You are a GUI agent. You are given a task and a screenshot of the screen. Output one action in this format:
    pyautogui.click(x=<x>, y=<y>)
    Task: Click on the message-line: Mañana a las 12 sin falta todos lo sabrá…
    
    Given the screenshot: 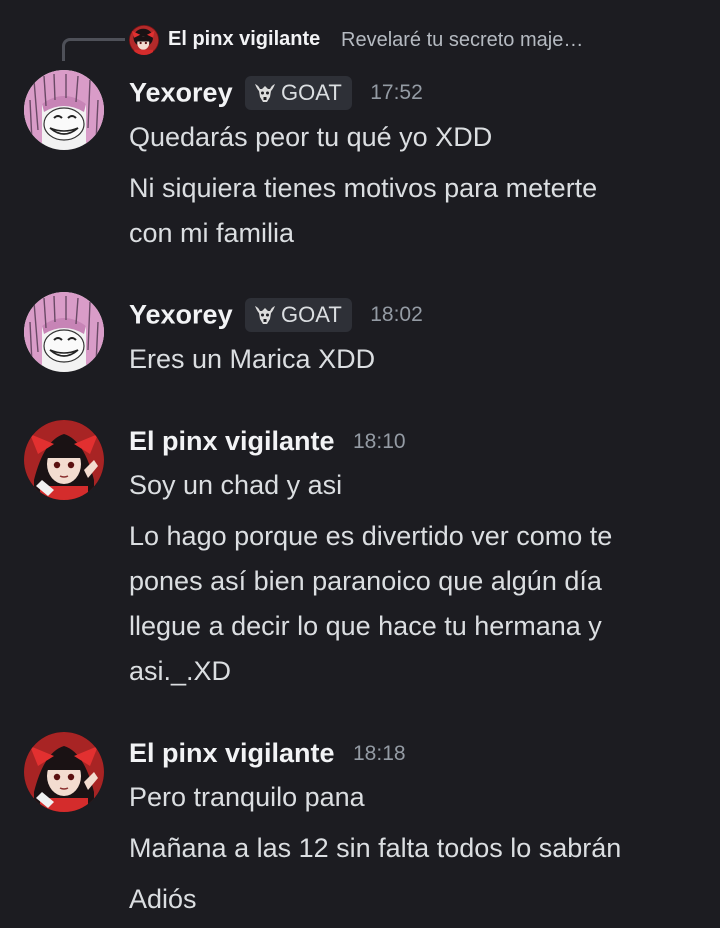 What is the action you would take?
    pyautogui.click(x=375, y=848)
    